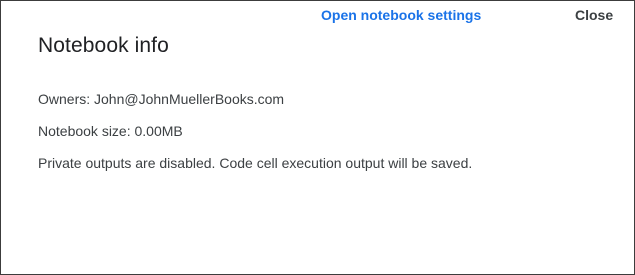  What do you see at coordinates (594, 15) in the screenshot?
I see `close-button: Close` at bounding box center [594, 15].